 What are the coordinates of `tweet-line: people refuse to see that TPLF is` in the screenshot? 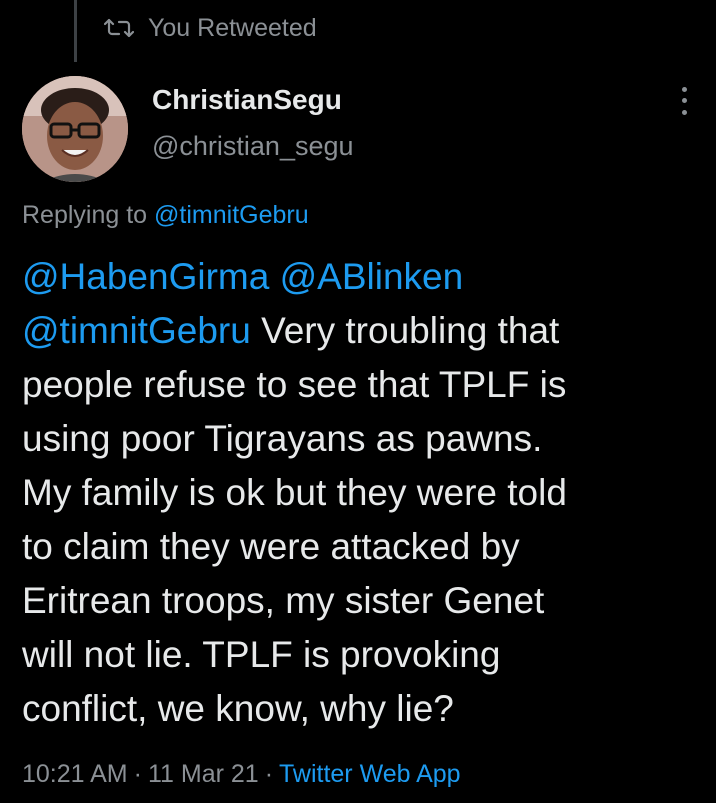 It's located at (294, 384).